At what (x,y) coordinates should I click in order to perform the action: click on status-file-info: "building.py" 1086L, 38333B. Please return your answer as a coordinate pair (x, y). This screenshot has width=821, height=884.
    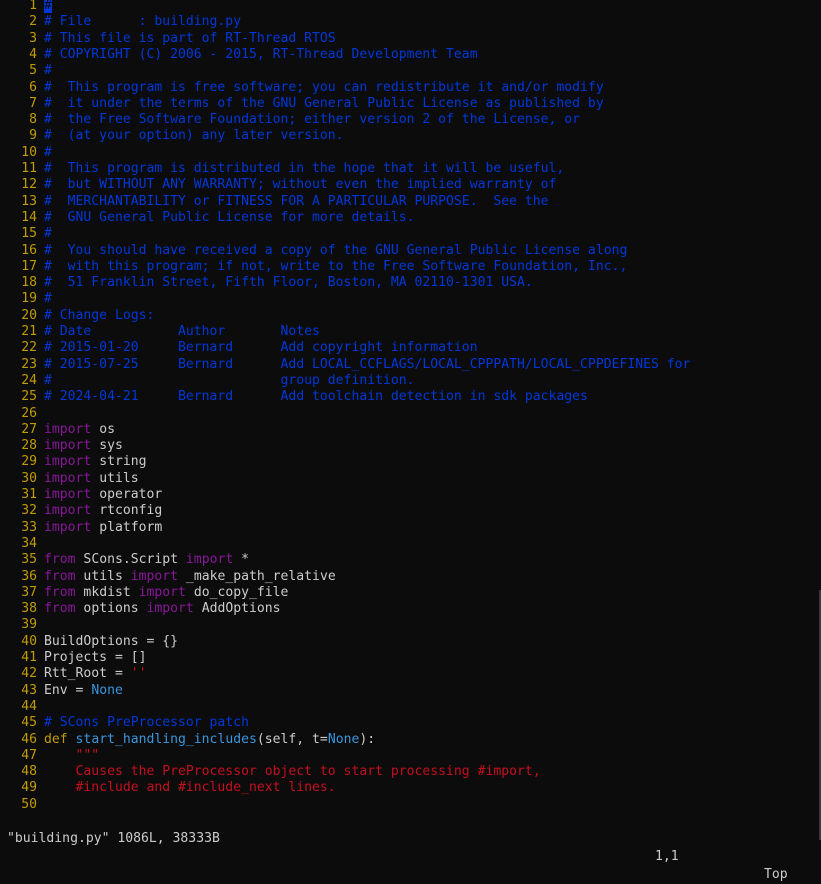
    Looking at the image, I should click on (113, 838).